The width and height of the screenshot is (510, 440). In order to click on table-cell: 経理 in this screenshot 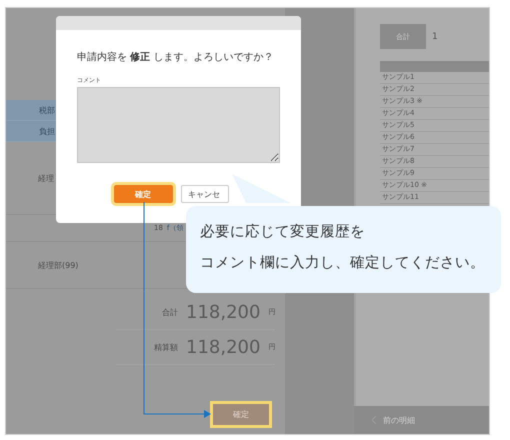, I will do `click(46, 178)`.